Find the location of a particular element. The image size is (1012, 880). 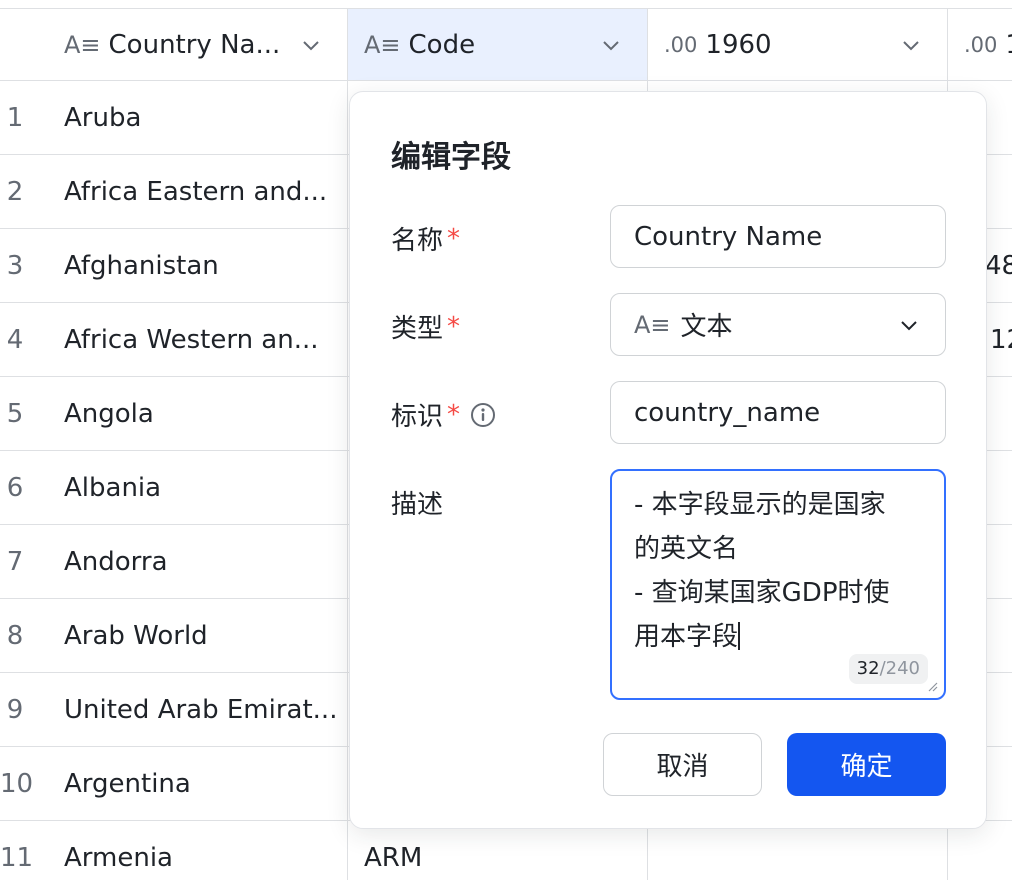

row-number: 10 is located at coordinates (17, 784).